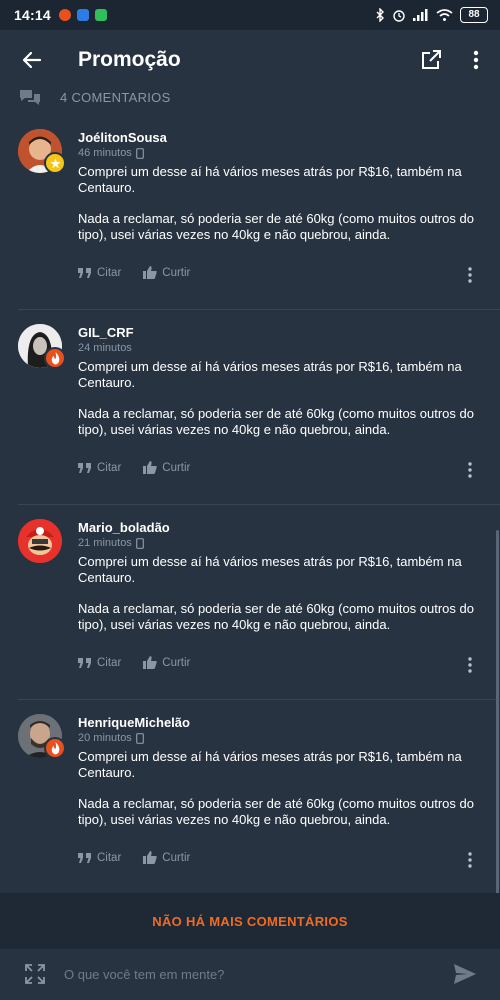 The width and height of the screenshot is (500, 1000). I want to click on no-more-comments-banner: NÃO HÁ MAIS COMENTÁRIOS, so click(250, 921).